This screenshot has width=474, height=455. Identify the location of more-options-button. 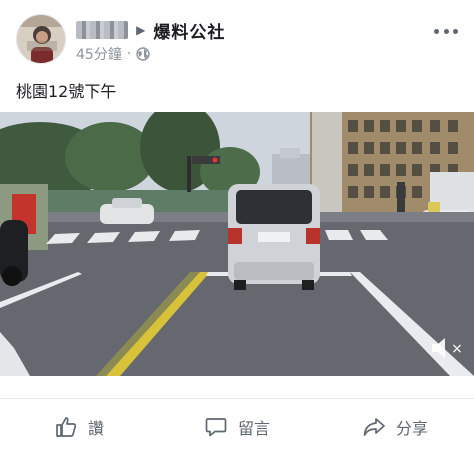
(446, 31).